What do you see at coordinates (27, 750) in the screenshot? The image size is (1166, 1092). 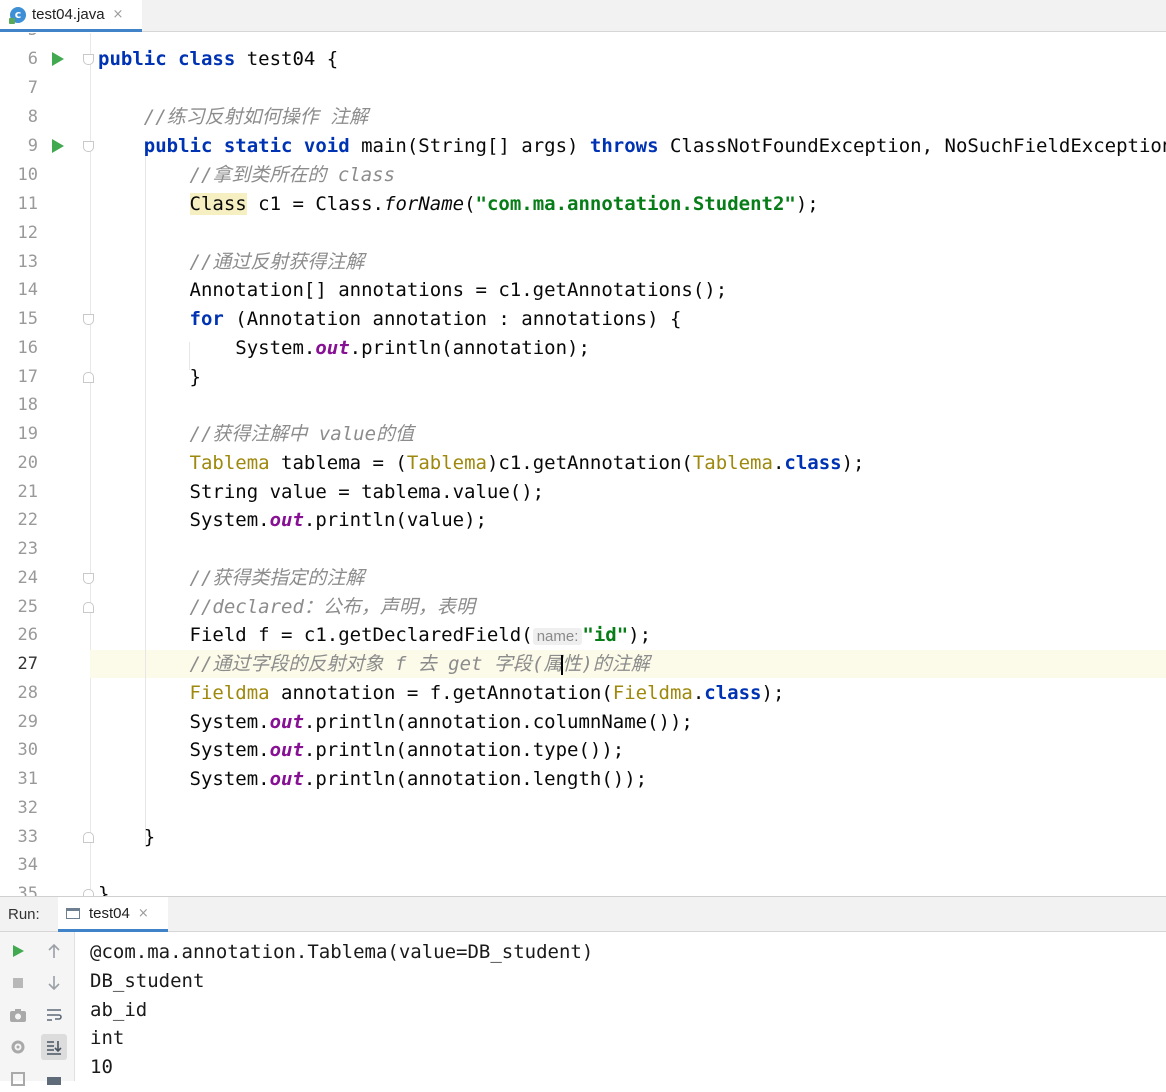 I see `line-number: 30` at bounding box center [27, 750].